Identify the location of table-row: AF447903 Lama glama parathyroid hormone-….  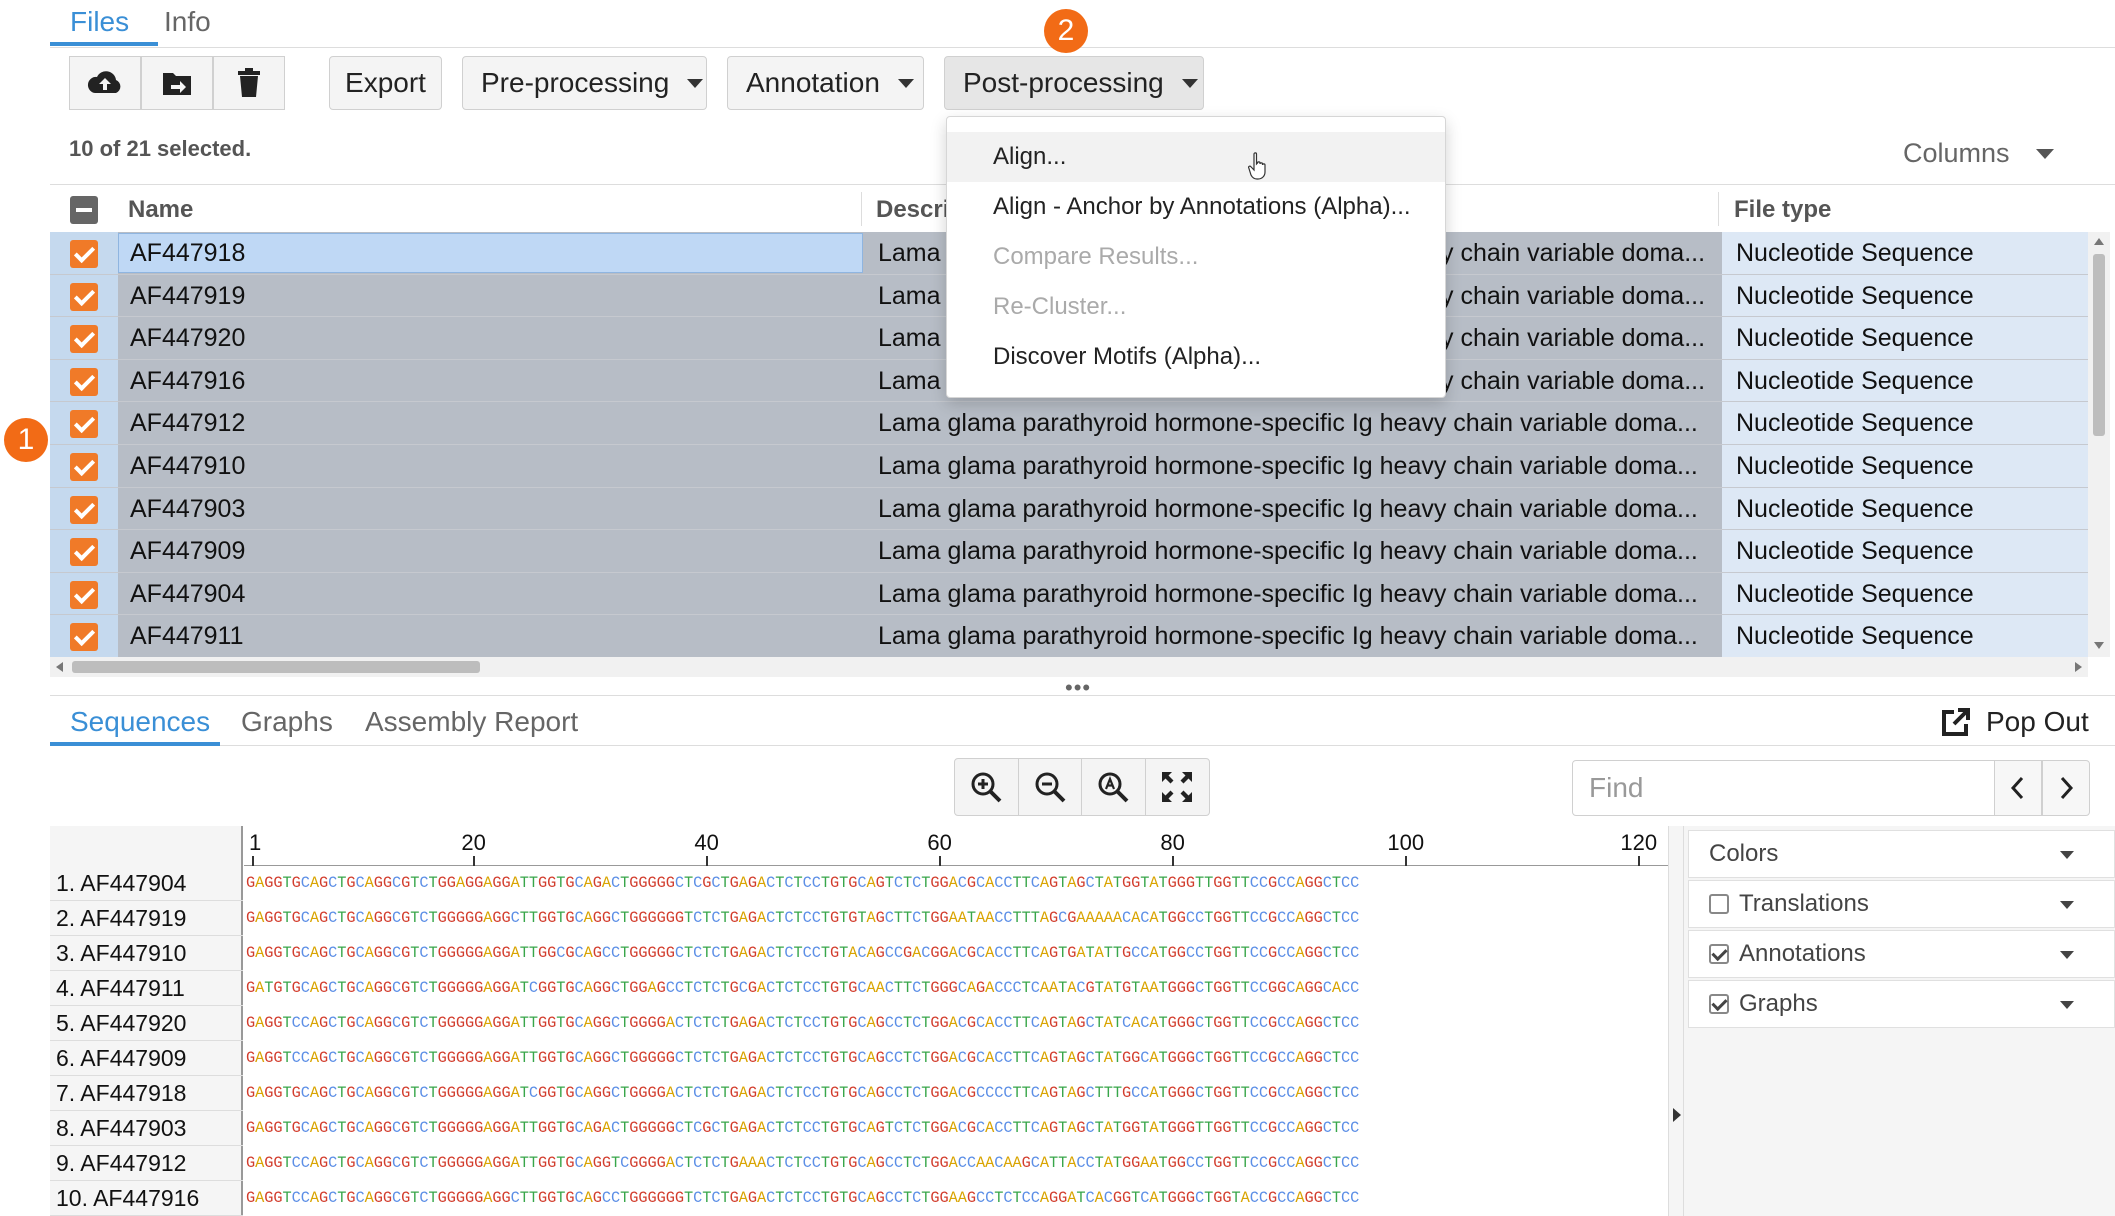
(1072, 509).